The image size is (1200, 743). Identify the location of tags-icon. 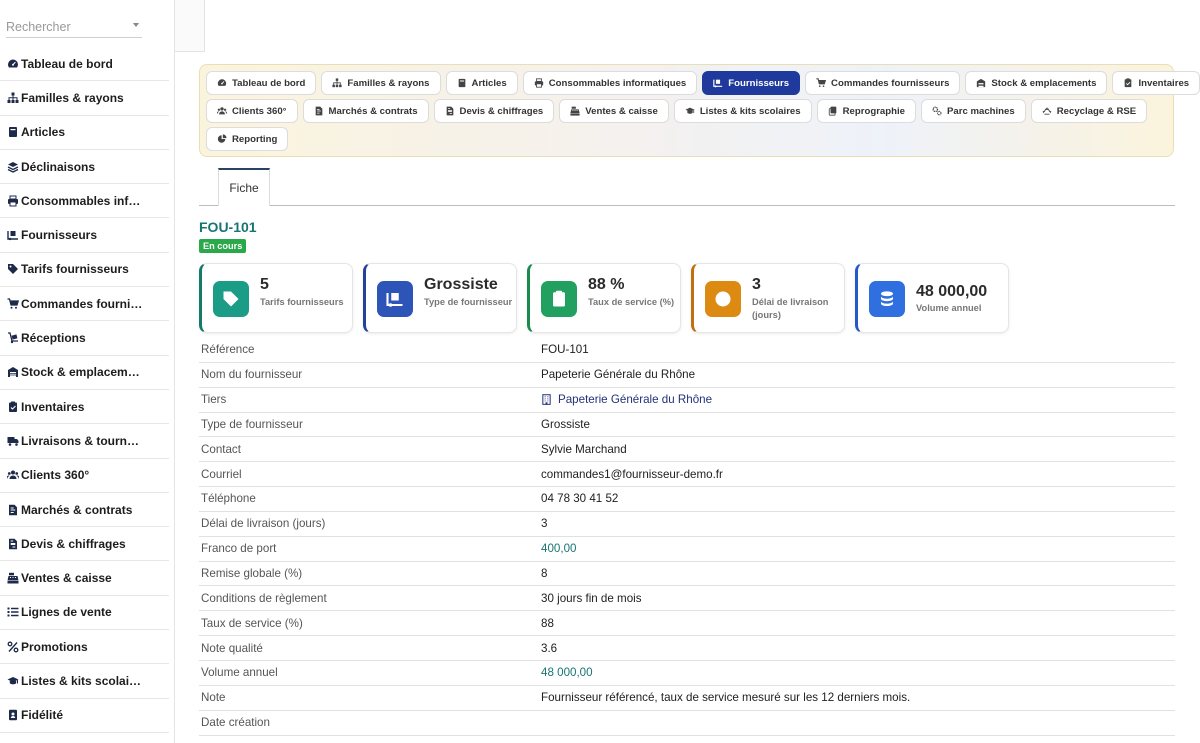
(12, 269).